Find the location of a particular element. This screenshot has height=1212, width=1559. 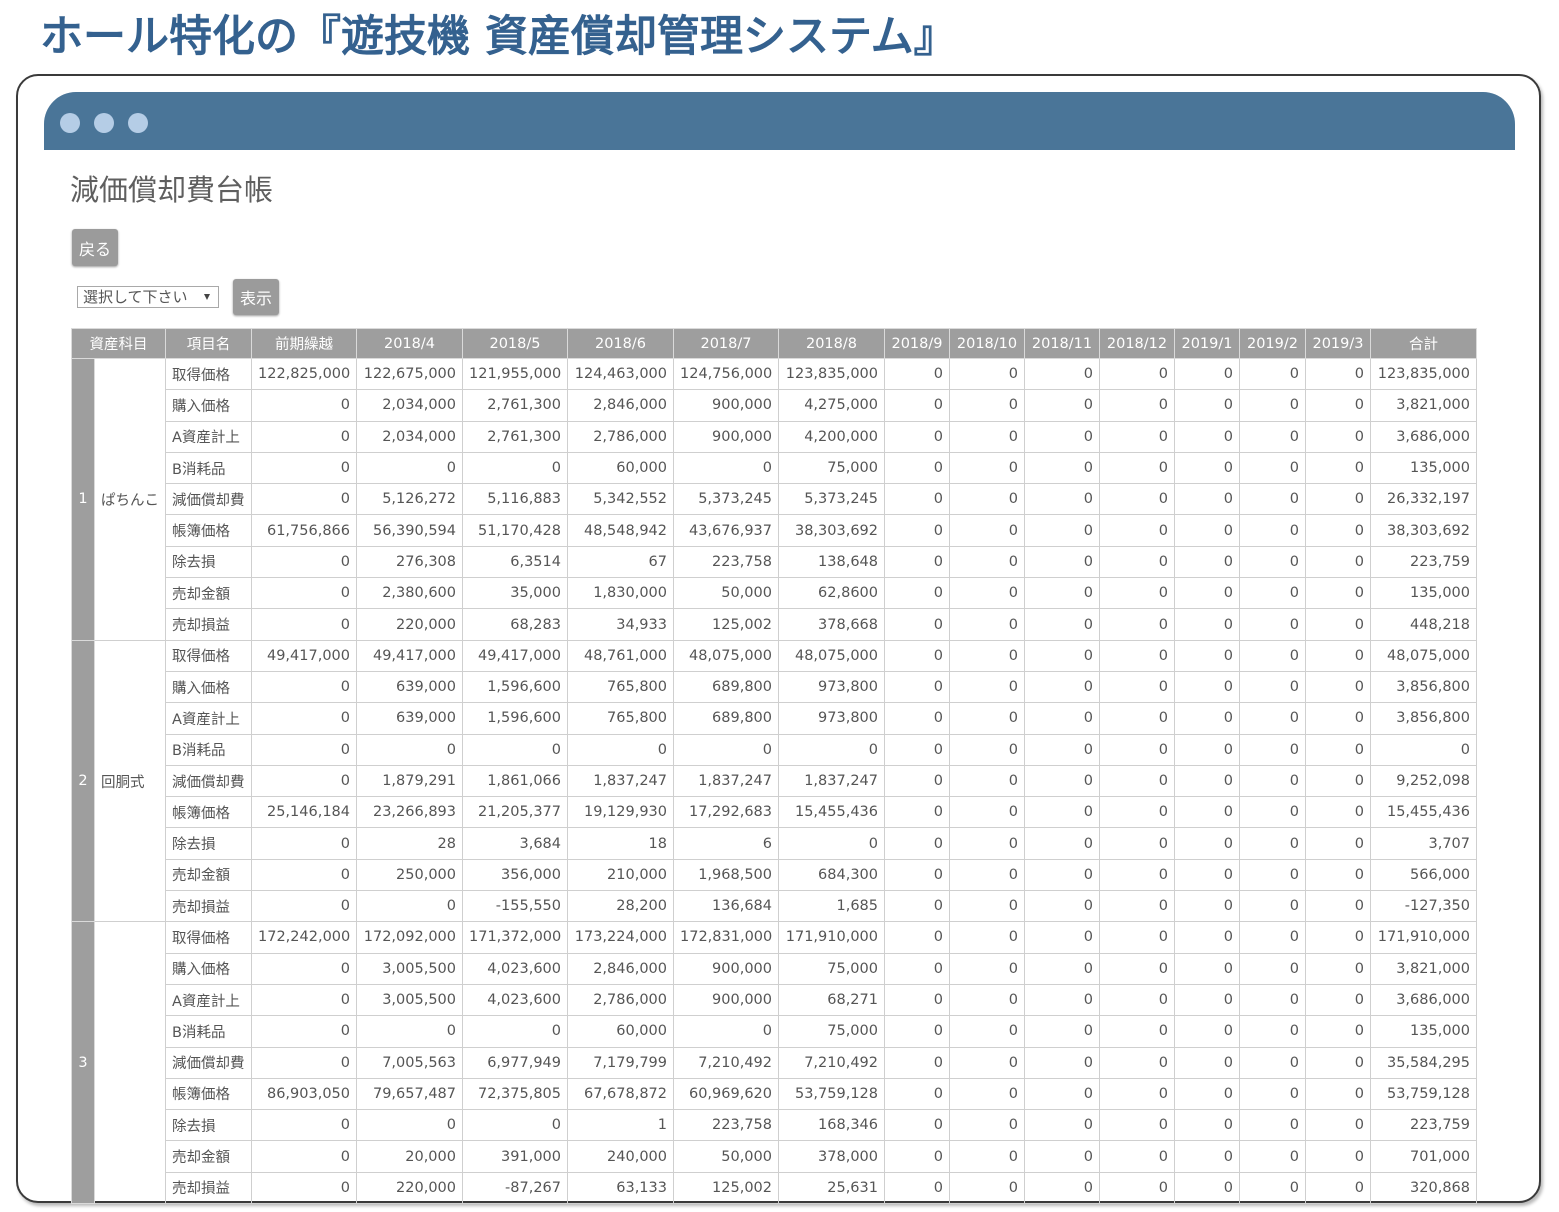

value-cell: 356,000 is located at coordinates (515, 875).